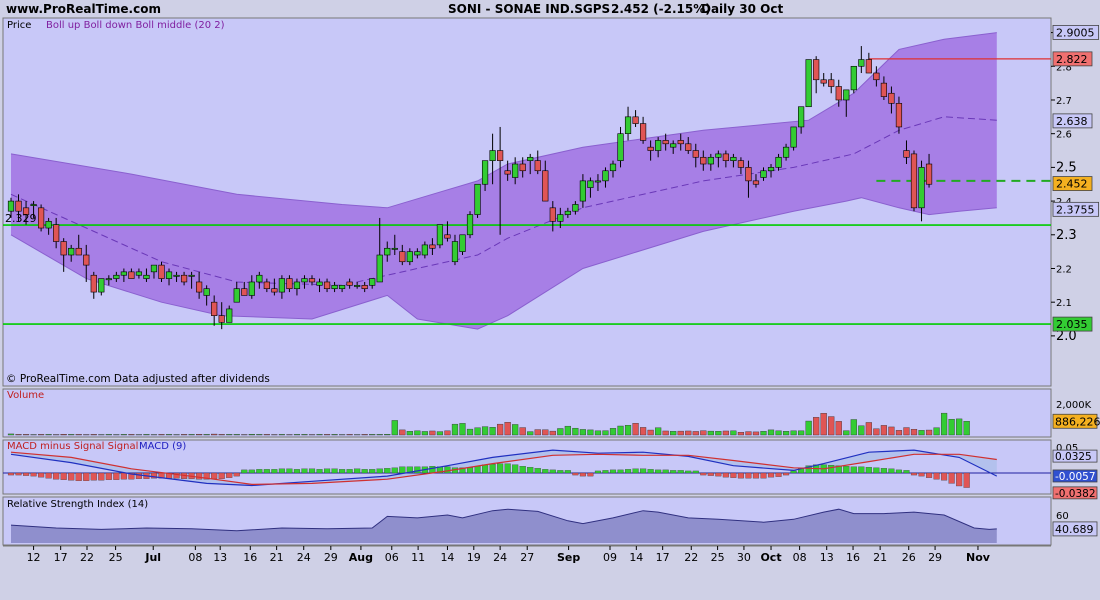  I want to click on macd-marker-label: -0.0382, so click(1075, 494).